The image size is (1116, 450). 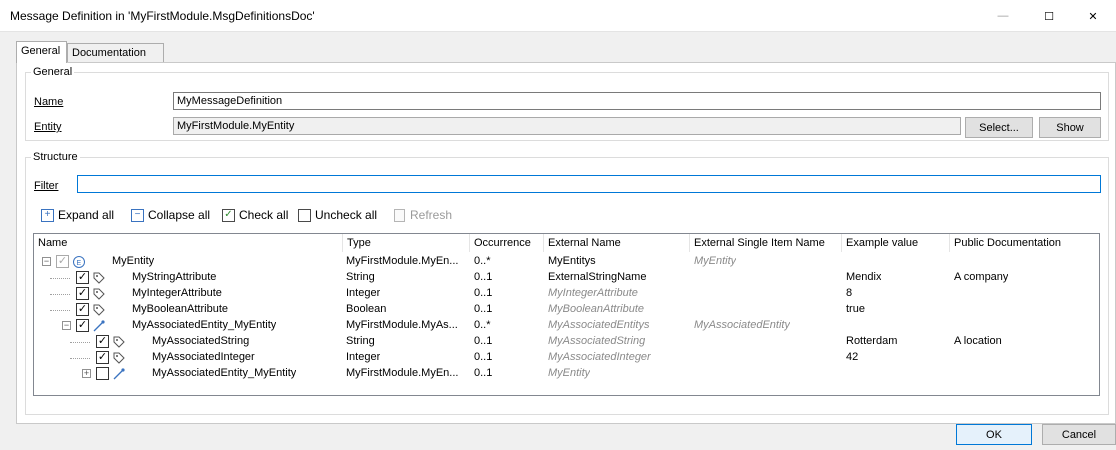 I want to click on cancel-button: Cancel, so click(x=1079, y=434).